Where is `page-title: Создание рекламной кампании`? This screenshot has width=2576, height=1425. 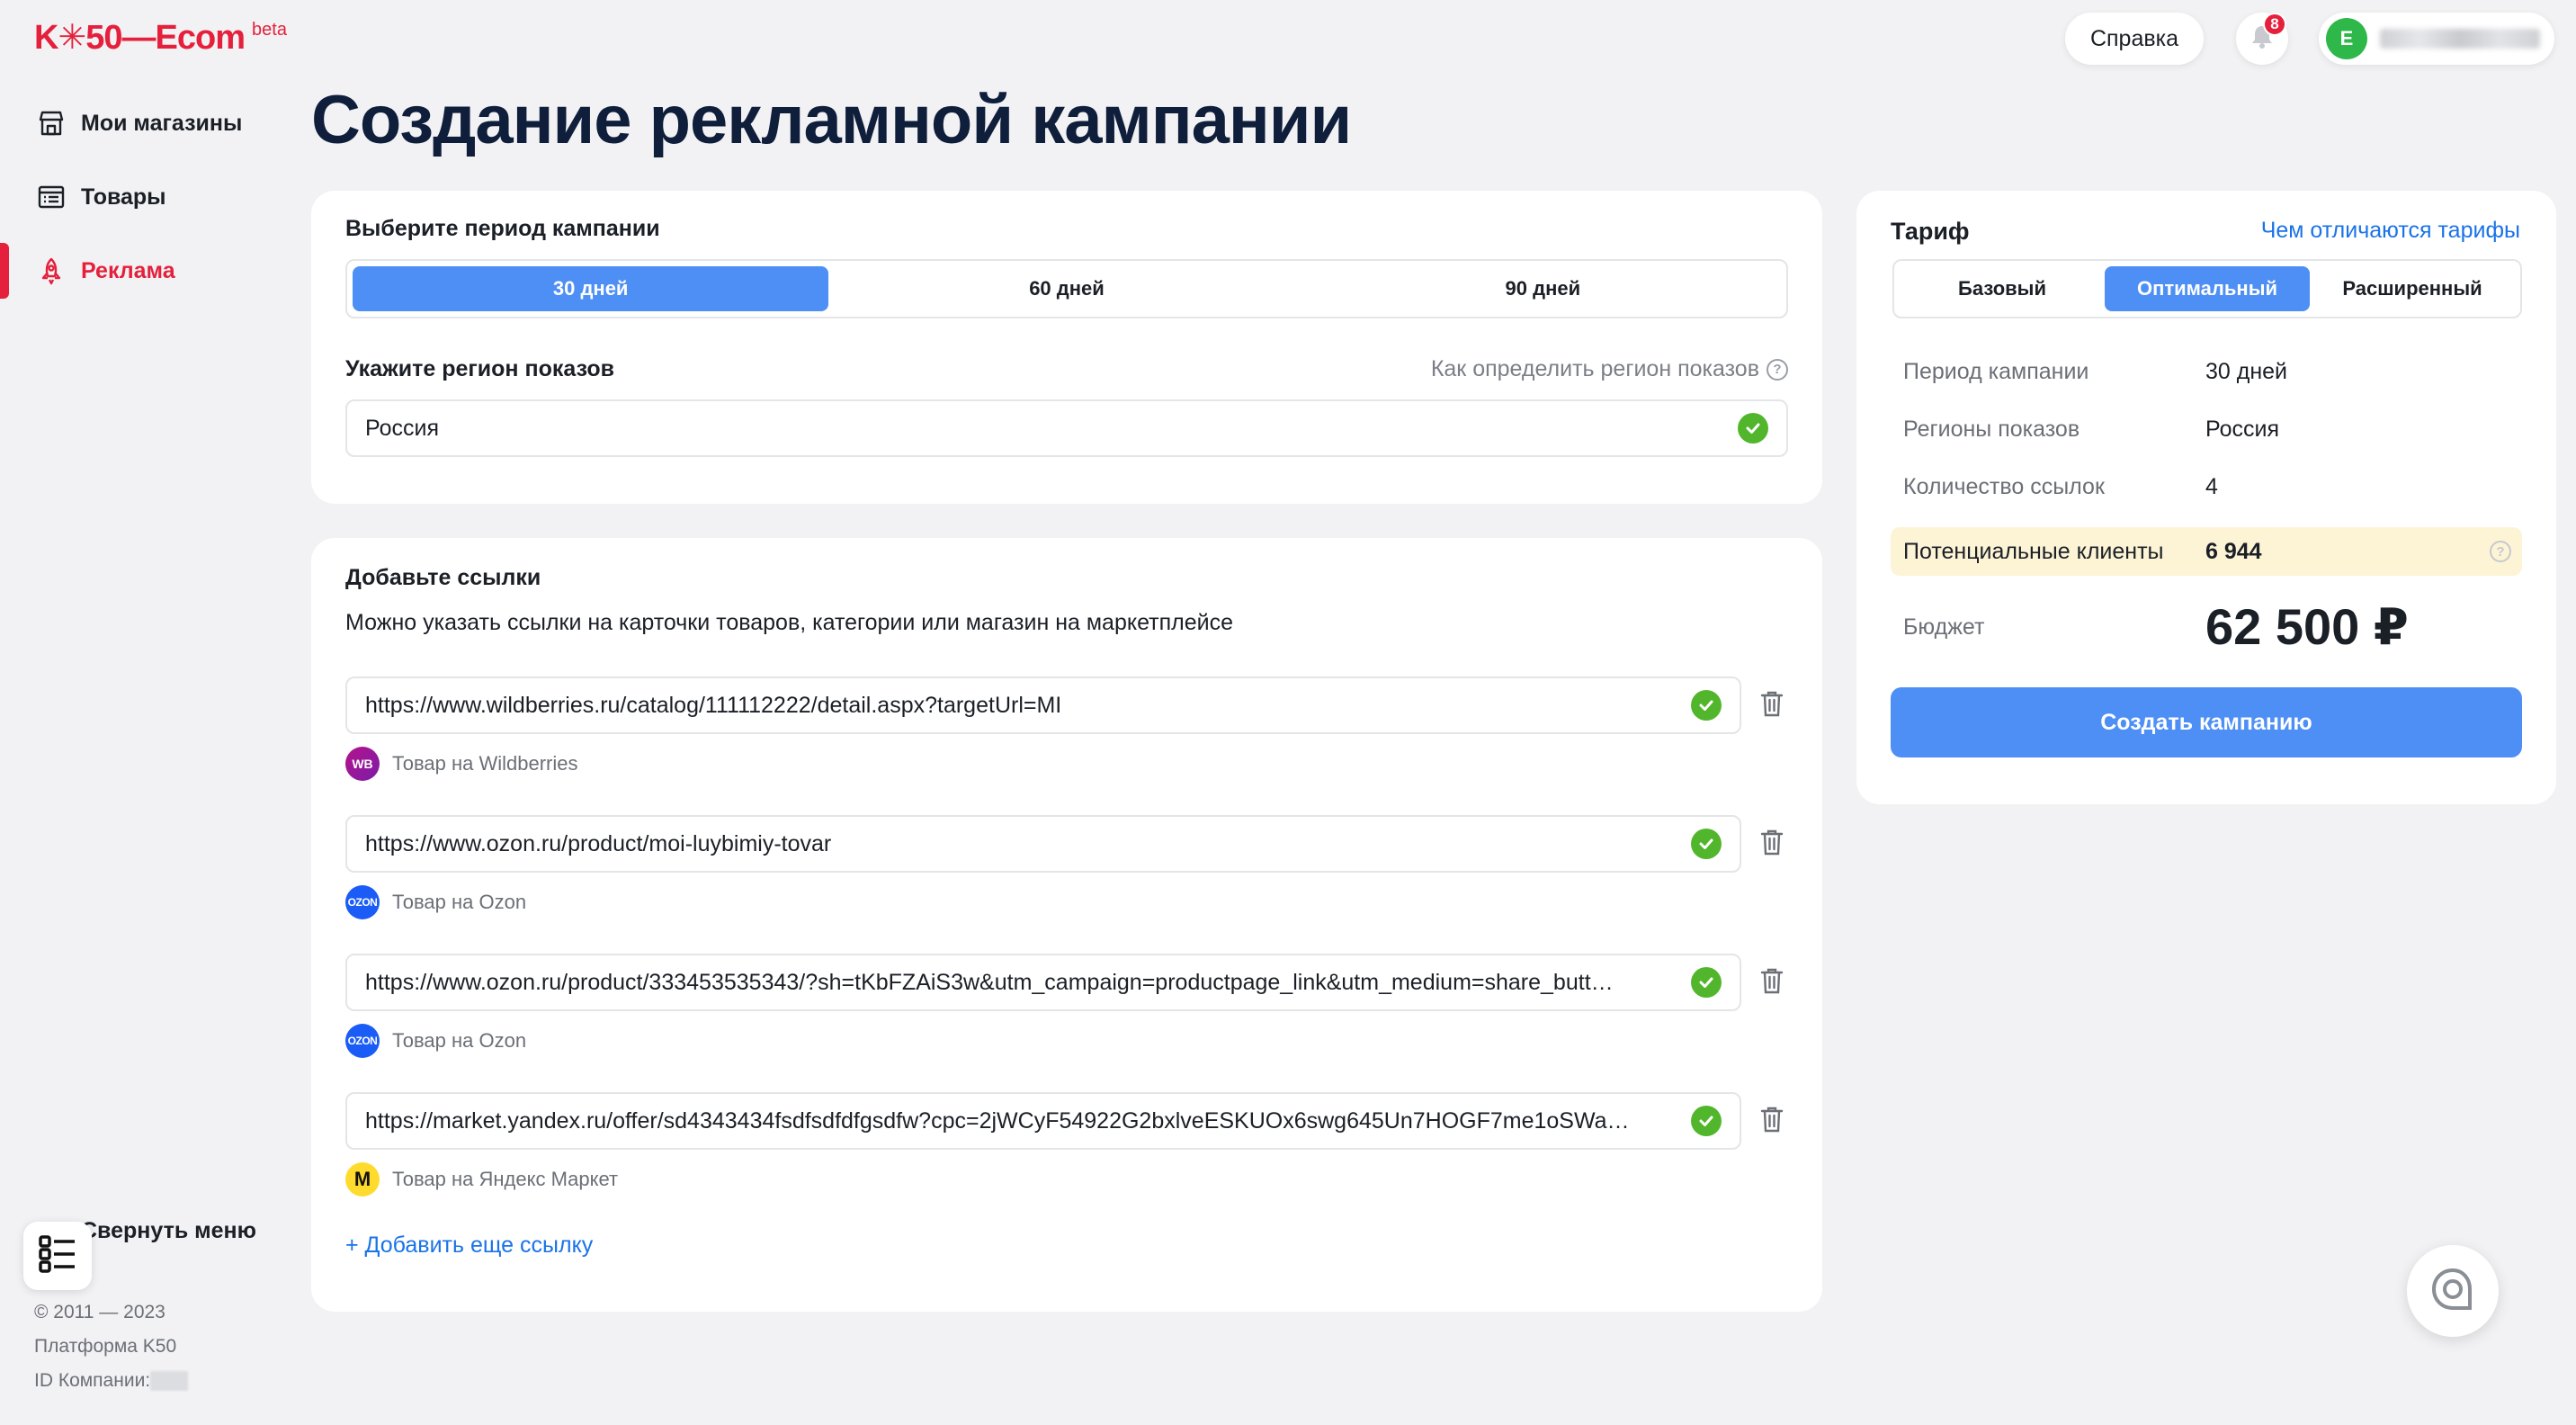 page-title: Создание рекламной кампании is located at coordinates (831, 120).